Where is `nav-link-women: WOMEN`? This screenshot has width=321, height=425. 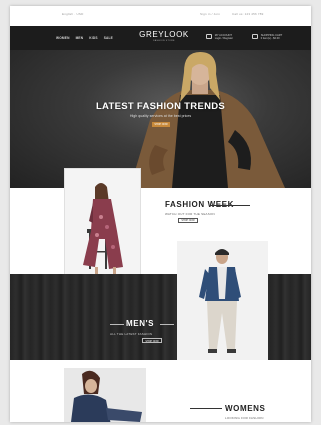
nav-link-women: WOMEN is located at coordinates (63, 38).